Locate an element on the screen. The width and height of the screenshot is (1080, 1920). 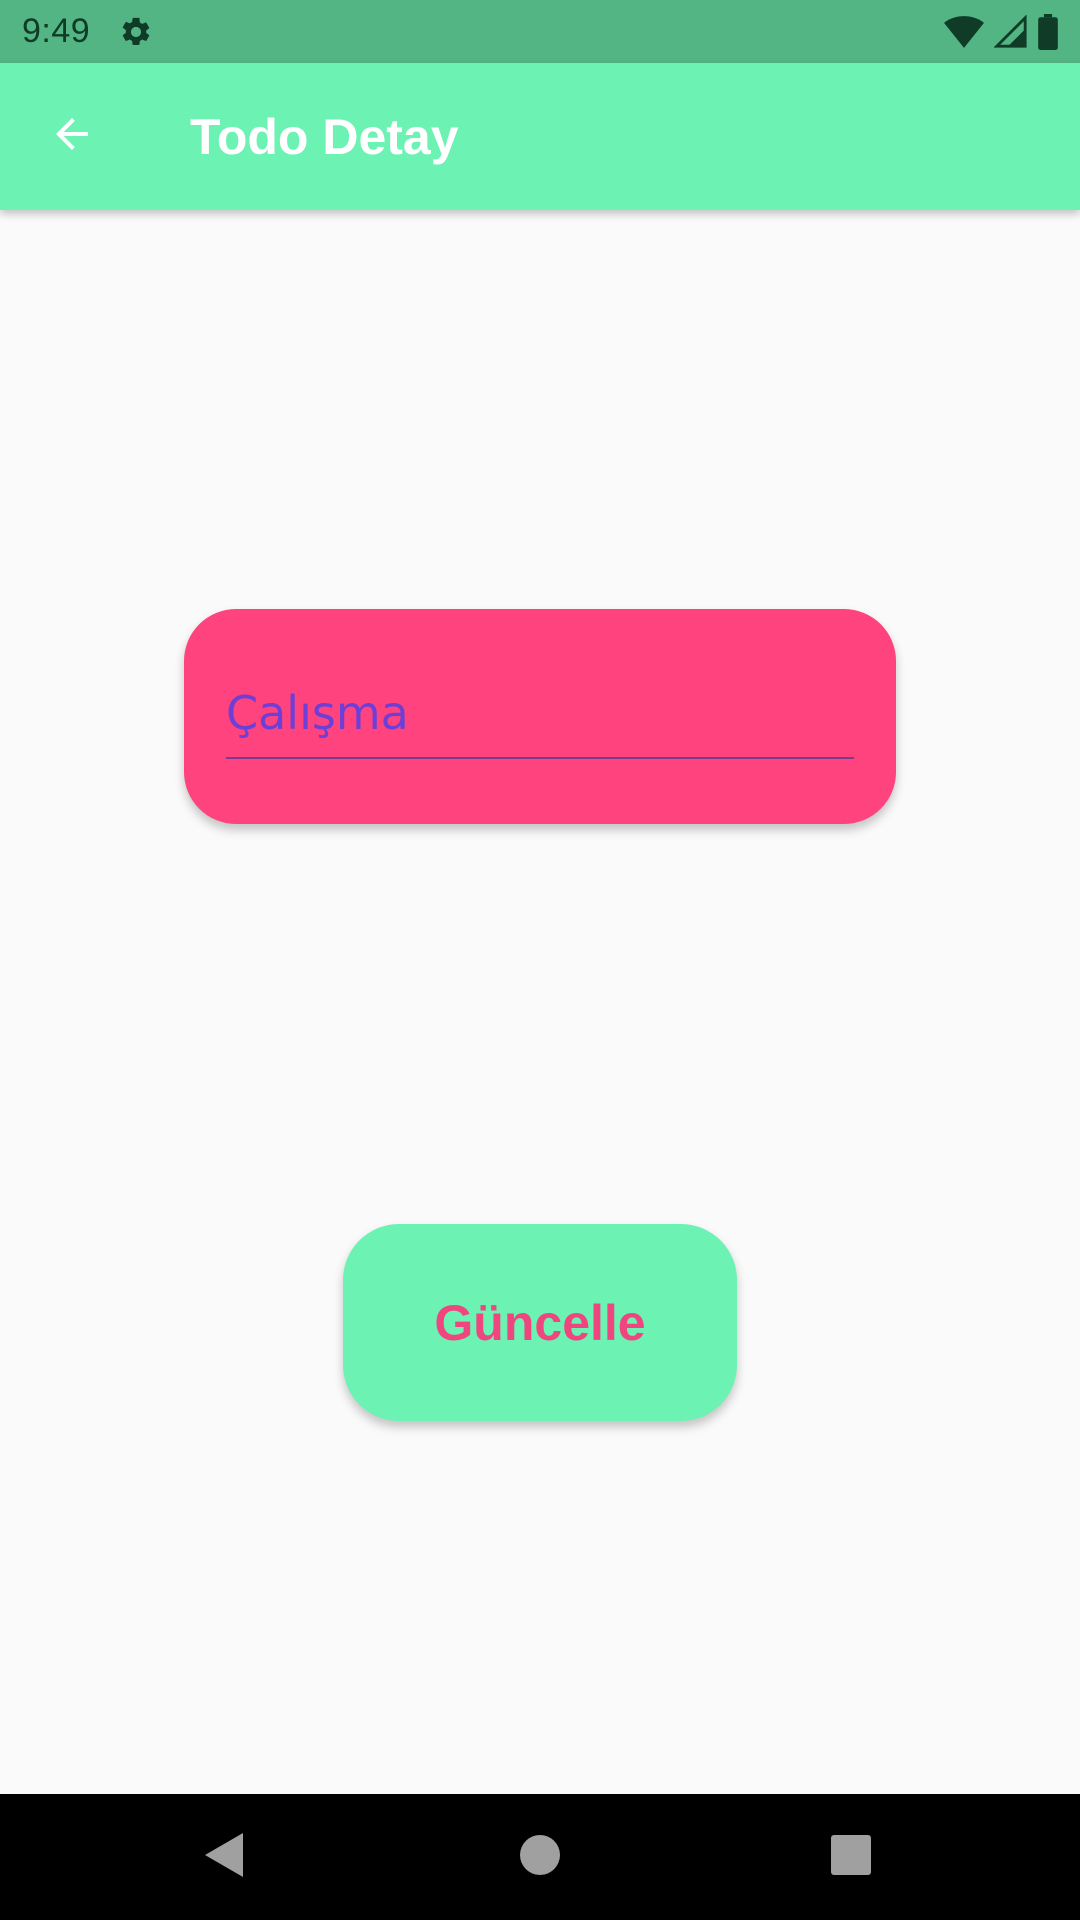
todo-name-input is located at coordinates (540, 719).